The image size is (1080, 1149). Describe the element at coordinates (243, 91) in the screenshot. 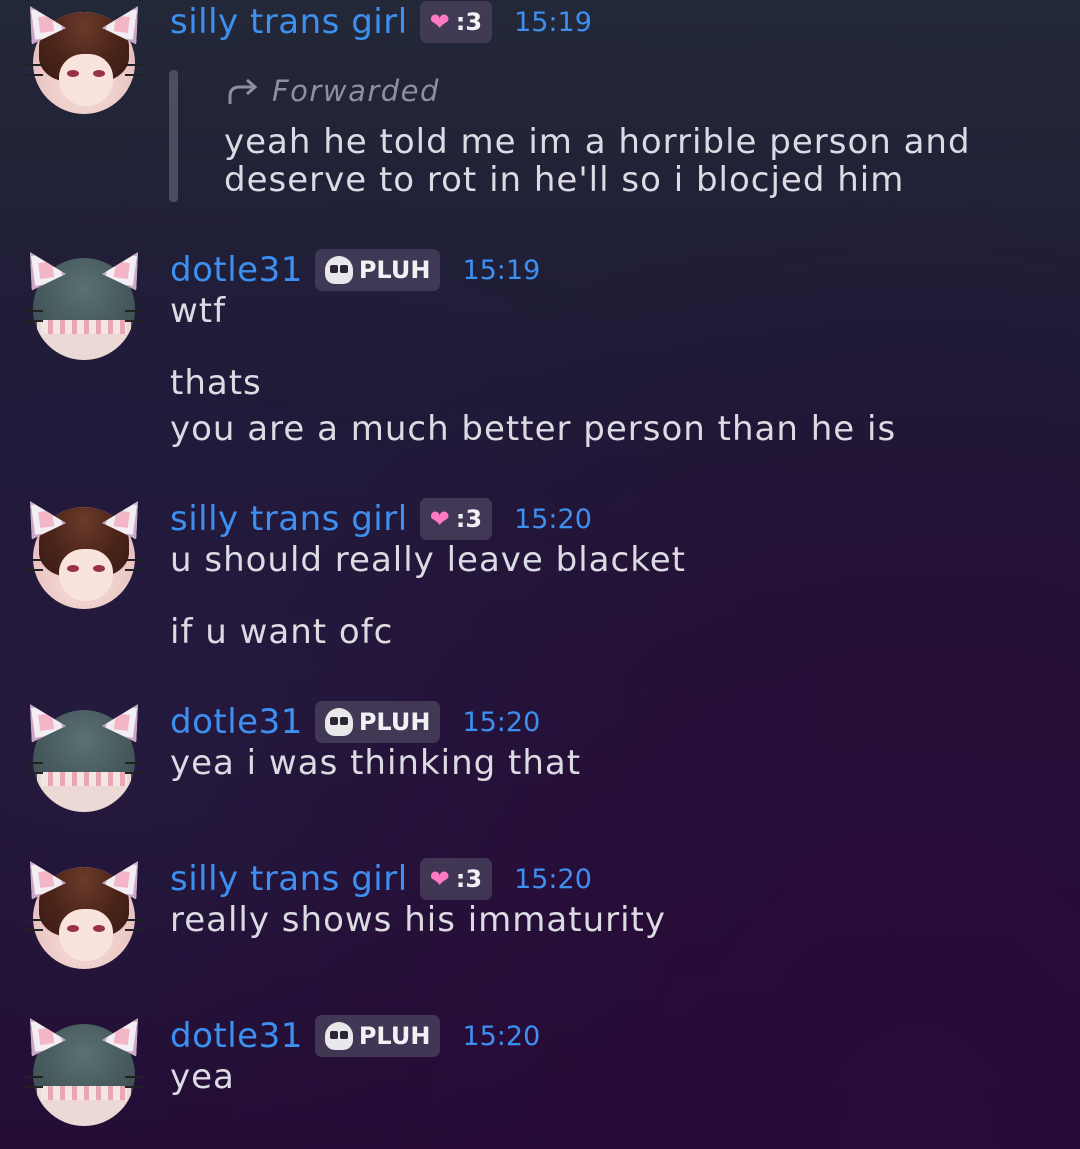

I see `forward-arrow-icon` at that location.